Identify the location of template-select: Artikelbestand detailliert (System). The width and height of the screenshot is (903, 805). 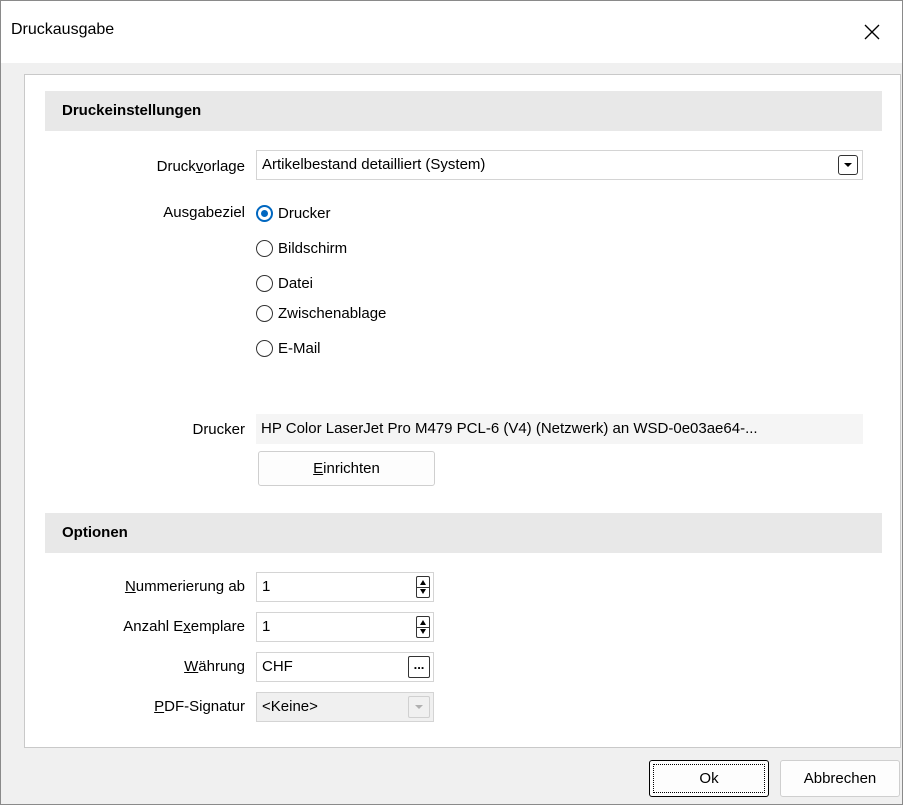
(559, 165).